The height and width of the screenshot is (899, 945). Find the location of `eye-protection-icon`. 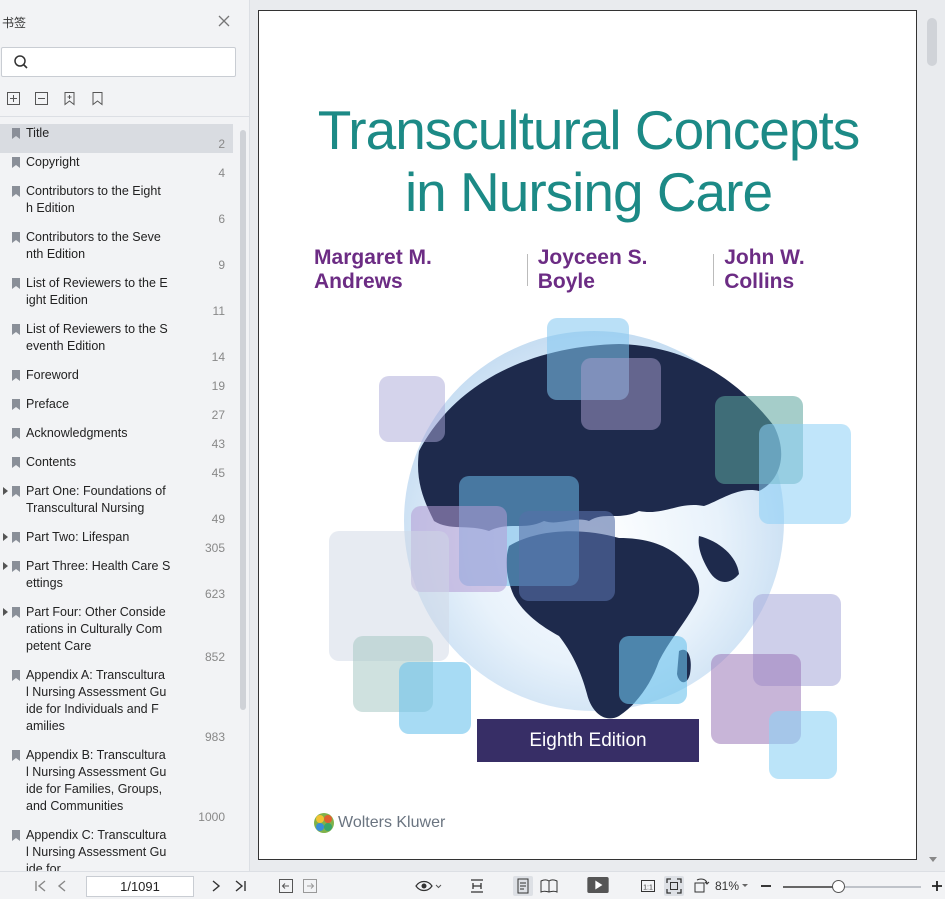

eye-protection-icon is located at coordinates (428, 886).